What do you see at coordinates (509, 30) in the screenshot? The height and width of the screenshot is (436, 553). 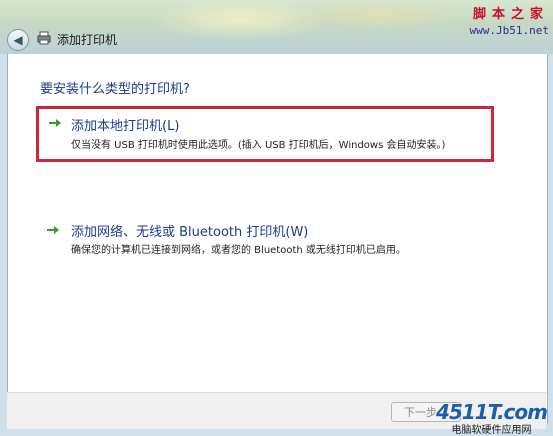 I see `watermark-top-line2: www.Jb51.net` at bounding box center [509, 30].